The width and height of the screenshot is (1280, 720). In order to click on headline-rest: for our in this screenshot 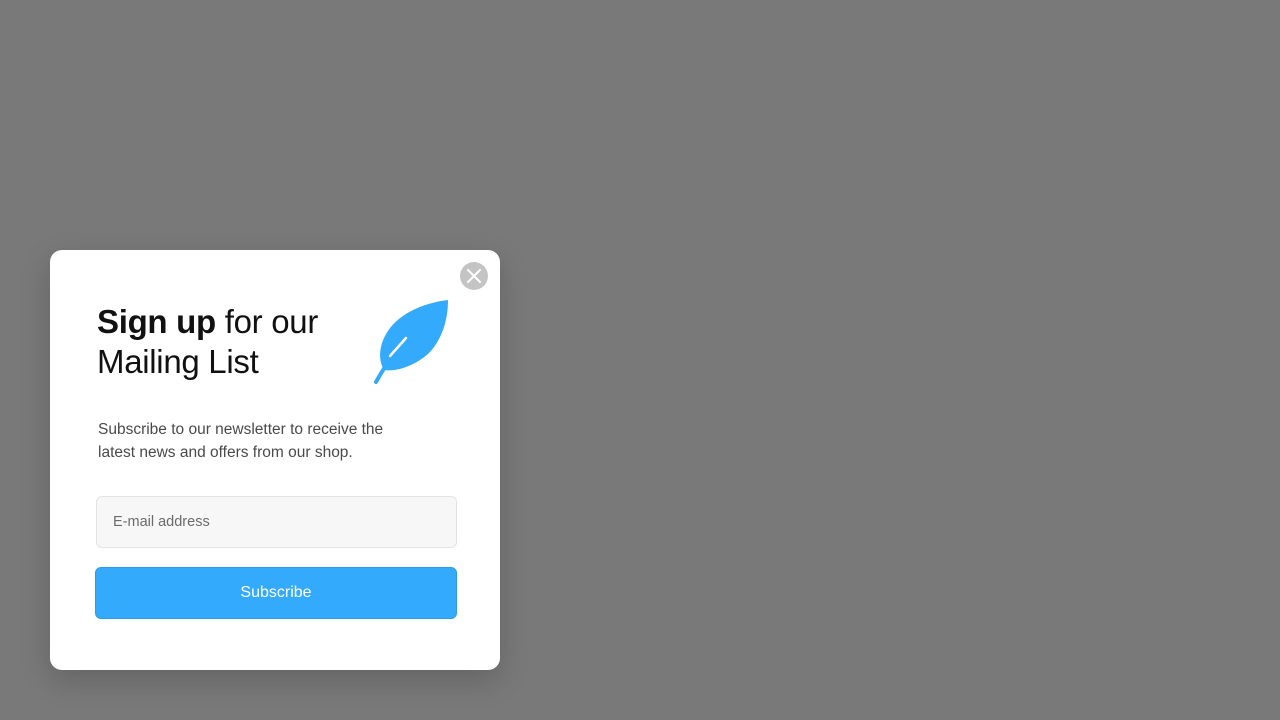, I will do `click(267, 321)`.